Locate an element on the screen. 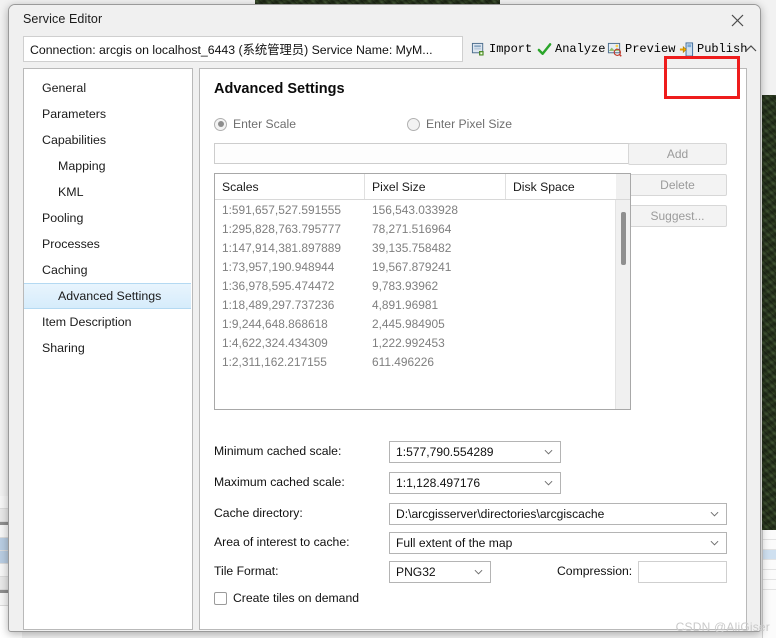 This screenshot has height=638, width=776. sidebar-item-label: Item Description is located at coordinates (87, 322).